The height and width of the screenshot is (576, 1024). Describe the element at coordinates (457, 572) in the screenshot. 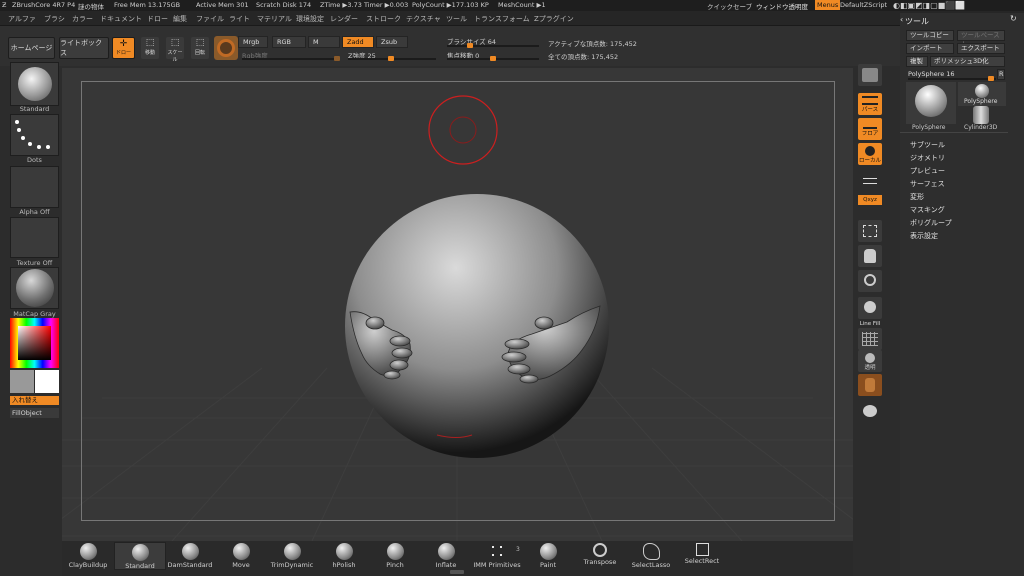

I see `bottom-shelf-collapse-icon` at that location.